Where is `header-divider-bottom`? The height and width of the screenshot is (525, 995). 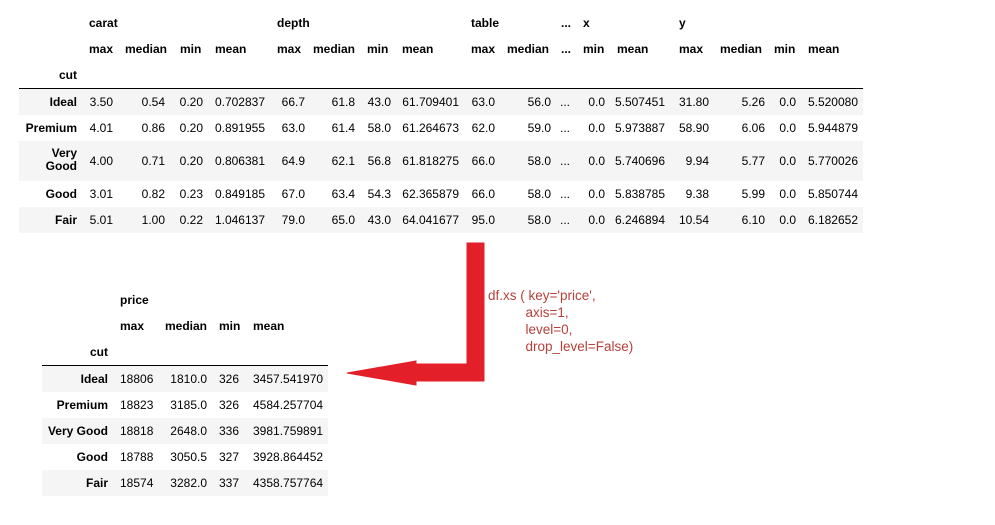 header-divider-bottom is located at coordinates (185, 365).